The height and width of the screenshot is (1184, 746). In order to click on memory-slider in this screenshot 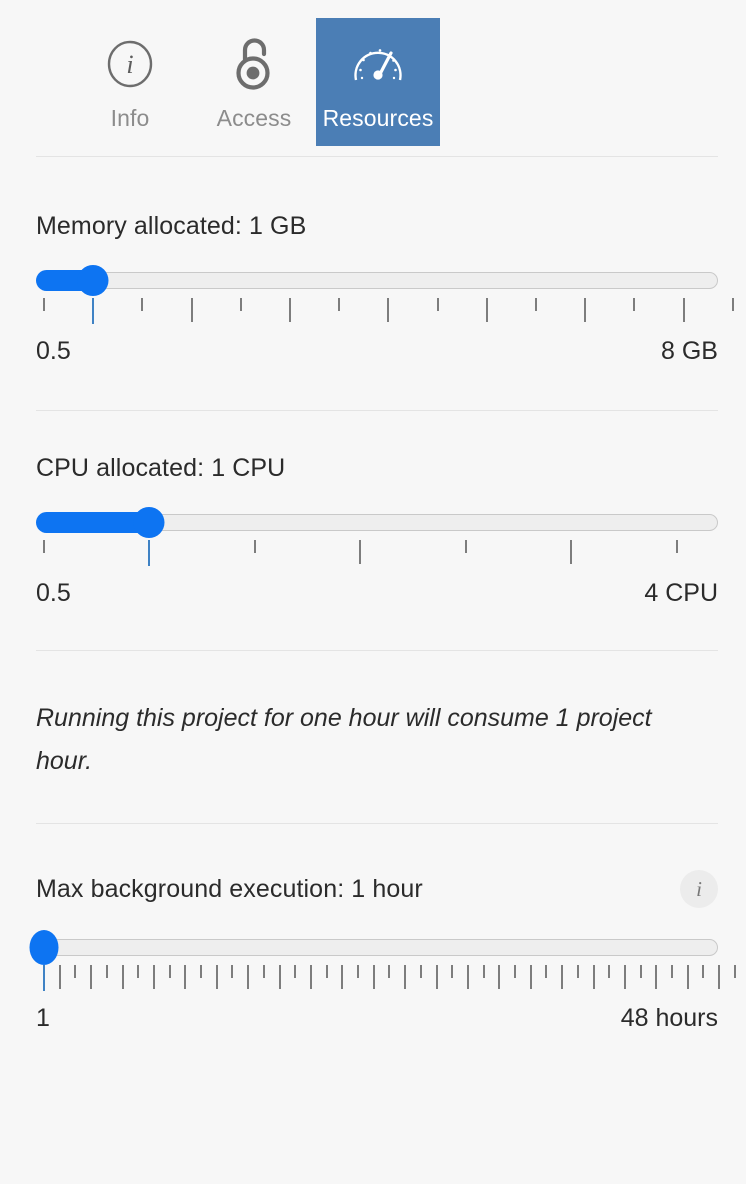, I will do `click(377, 280)`.